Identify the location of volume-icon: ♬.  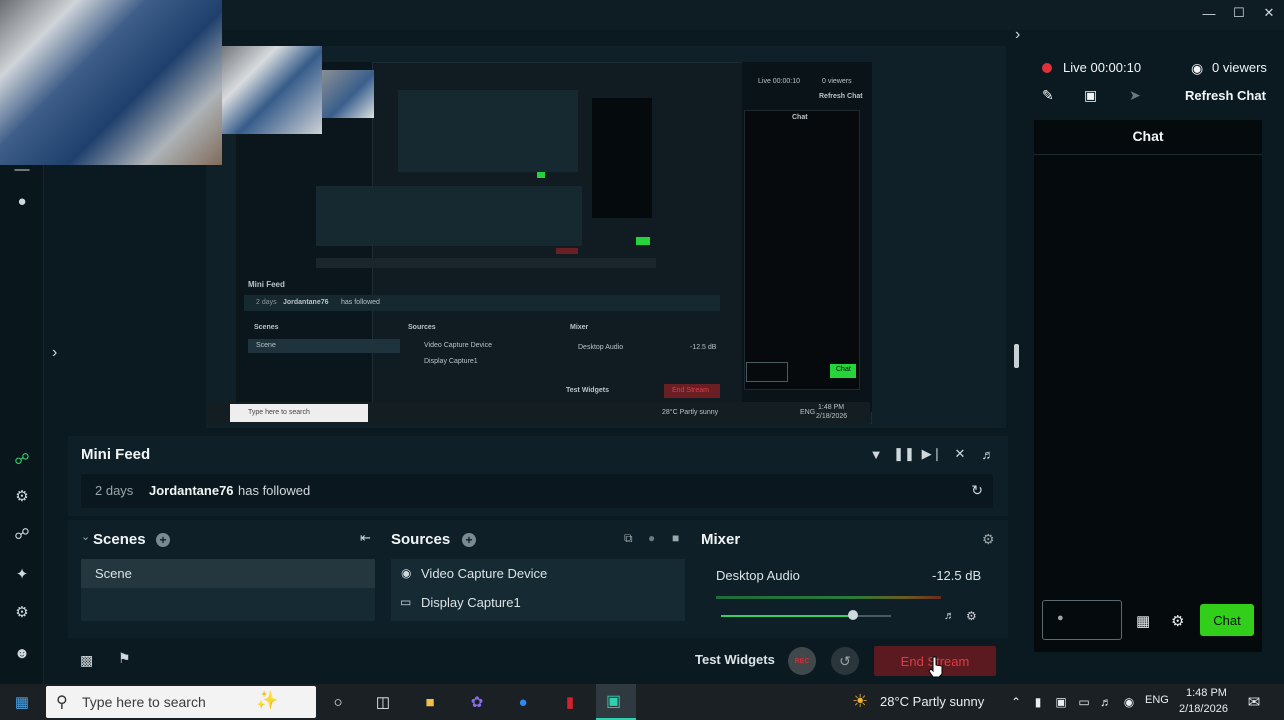
(988, 454).